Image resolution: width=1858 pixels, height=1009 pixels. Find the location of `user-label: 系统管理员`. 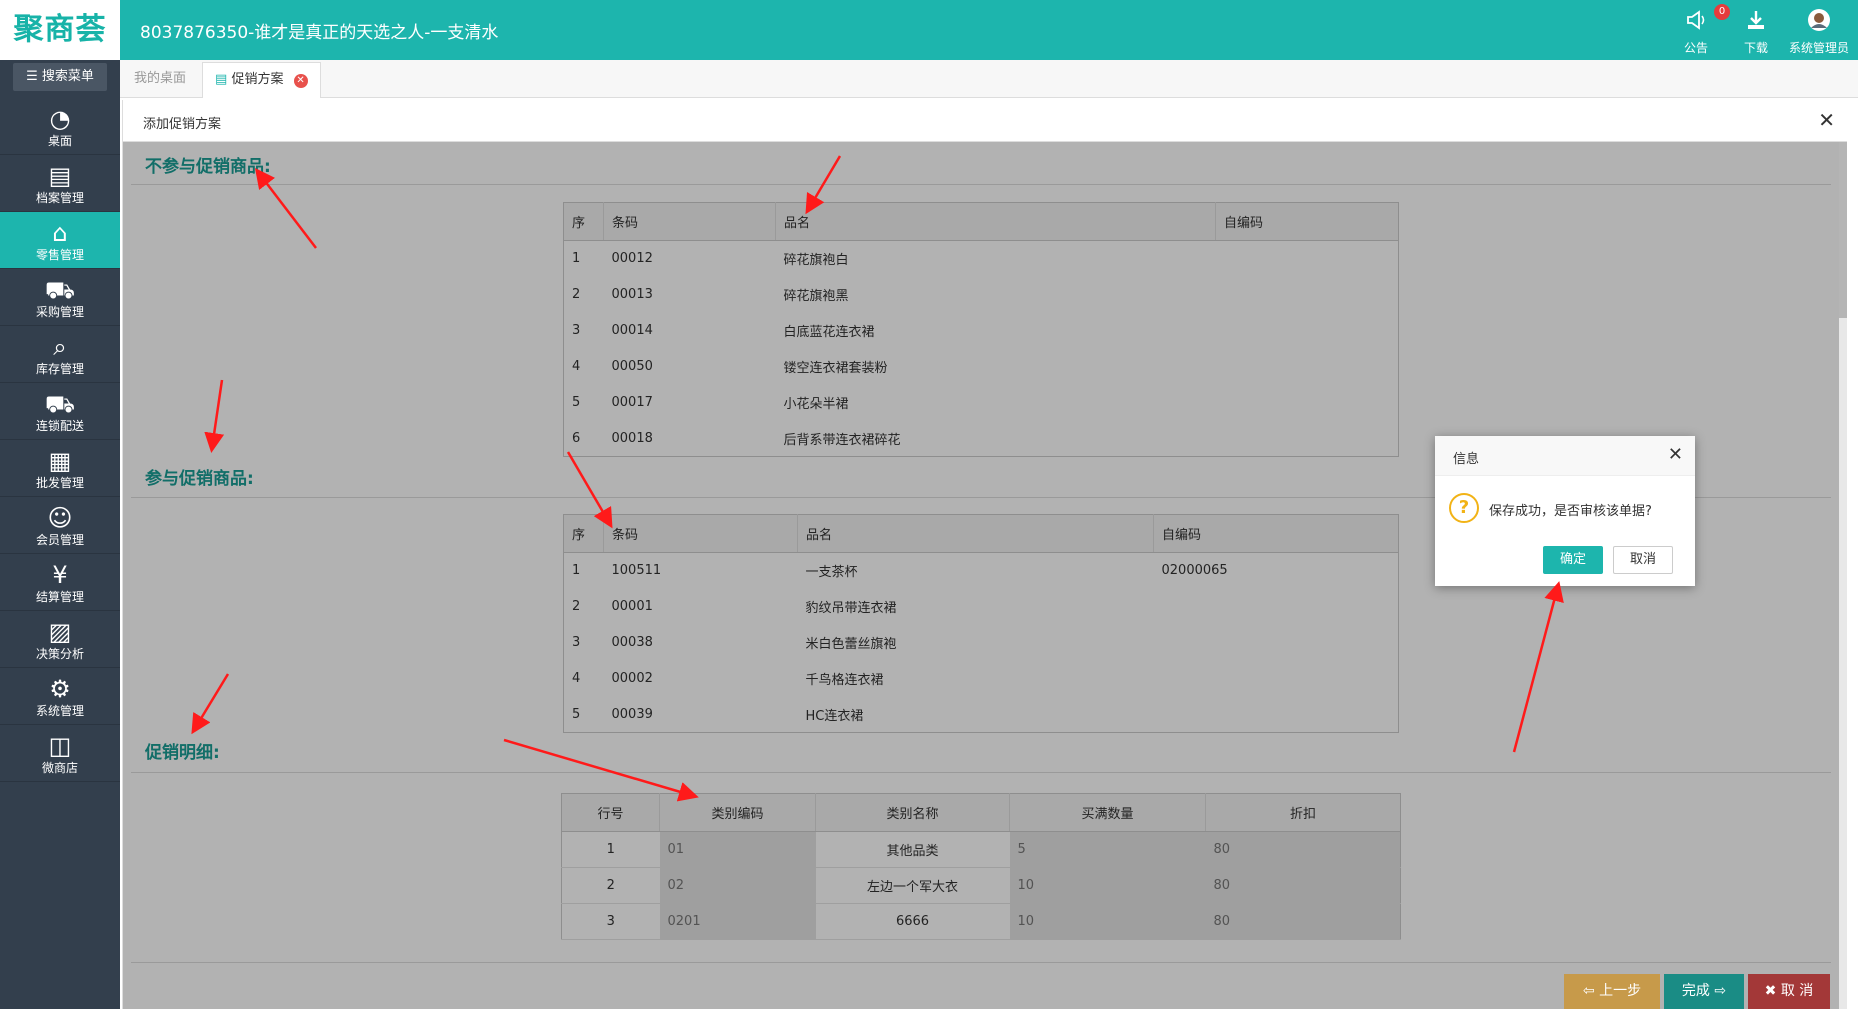

user-label: 系统管理员 is located at coordinates (1818, 48).